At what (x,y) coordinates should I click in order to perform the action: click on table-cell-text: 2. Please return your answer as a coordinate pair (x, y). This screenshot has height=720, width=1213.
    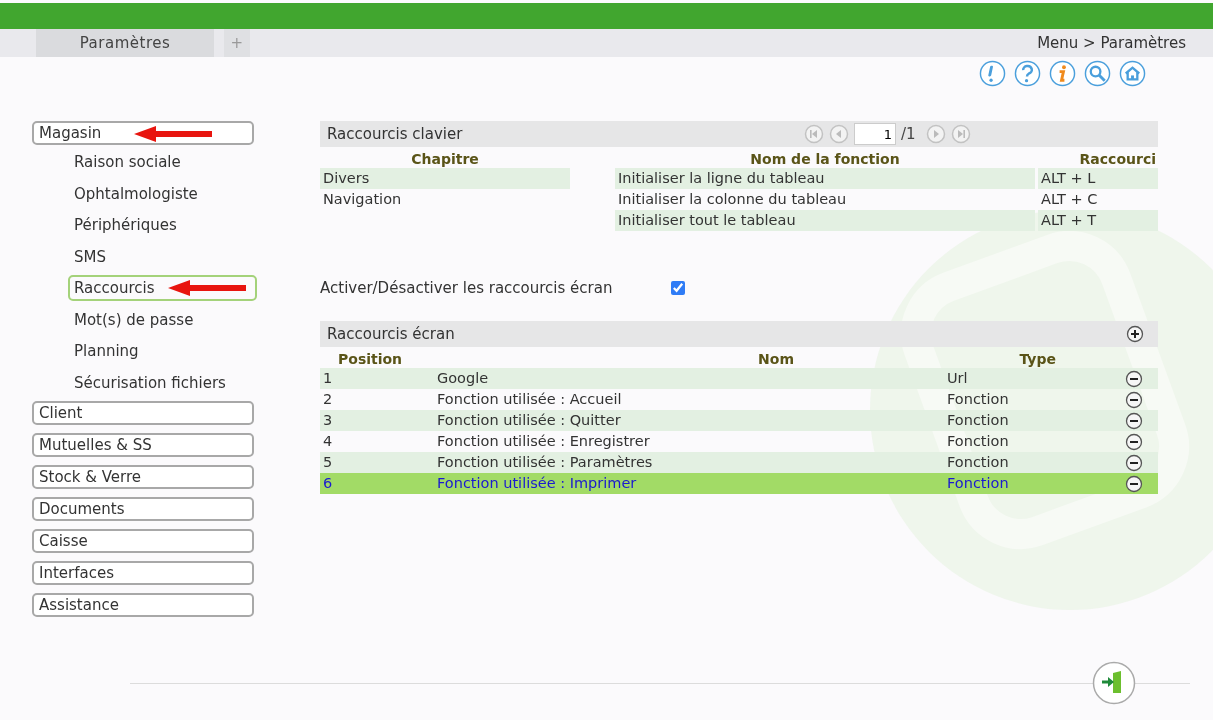
    Looking at the image, I should click on (328, 399).